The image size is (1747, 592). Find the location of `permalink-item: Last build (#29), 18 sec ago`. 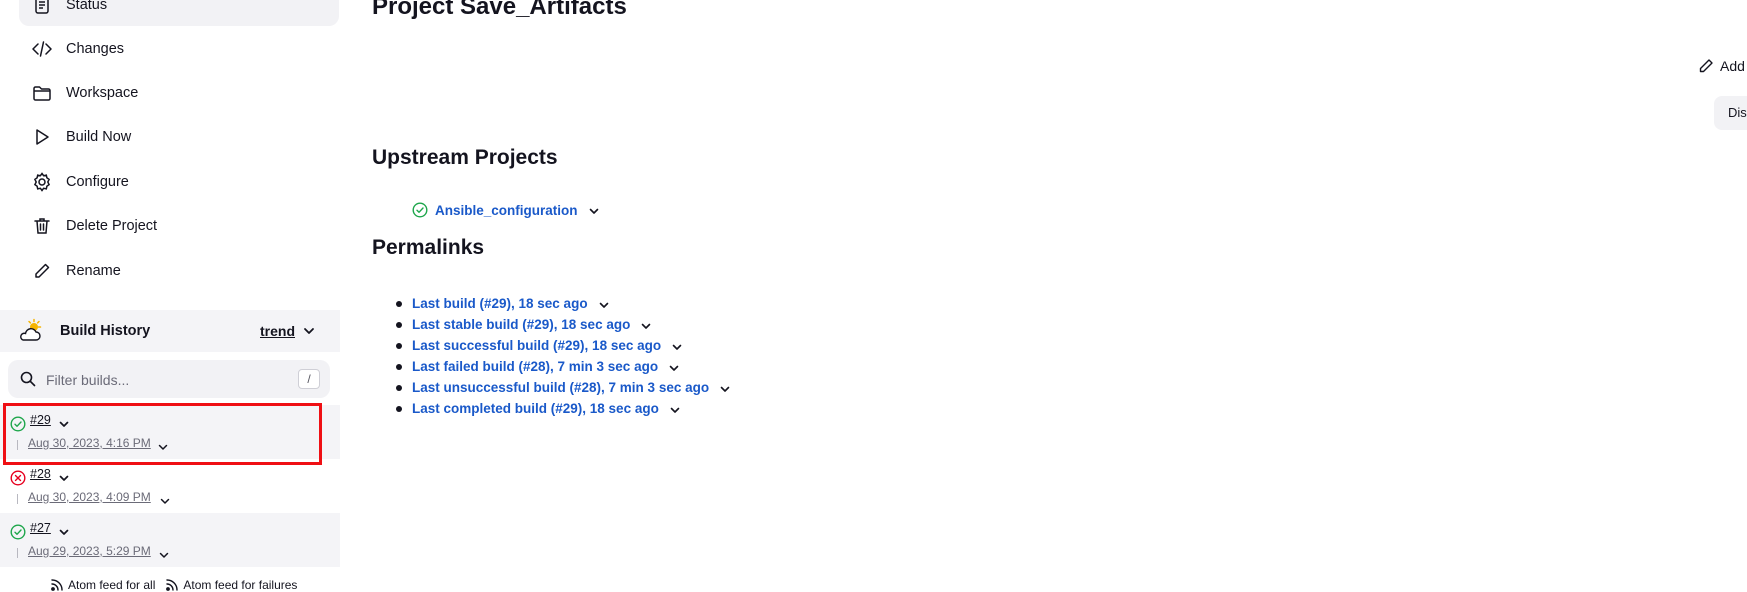

permalink-item: Last build (#29), 18 sec ago is located at coordinates (561, 303).